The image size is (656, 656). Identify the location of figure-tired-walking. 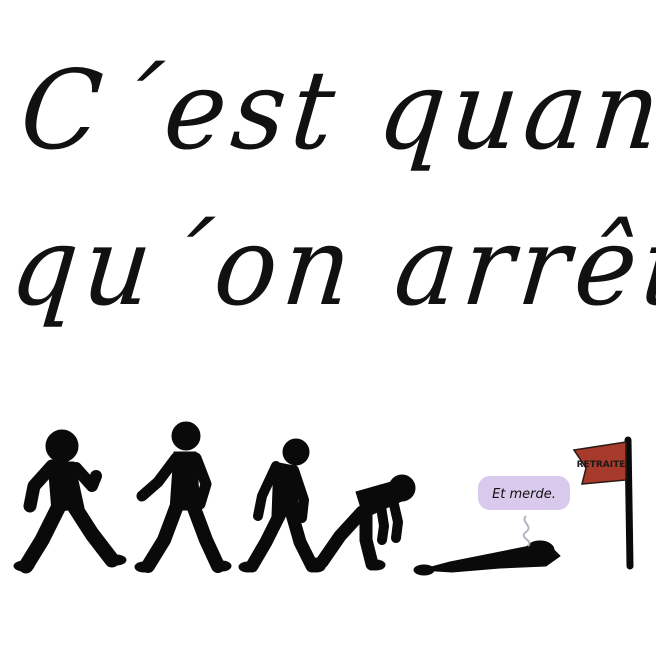
(282, 505).